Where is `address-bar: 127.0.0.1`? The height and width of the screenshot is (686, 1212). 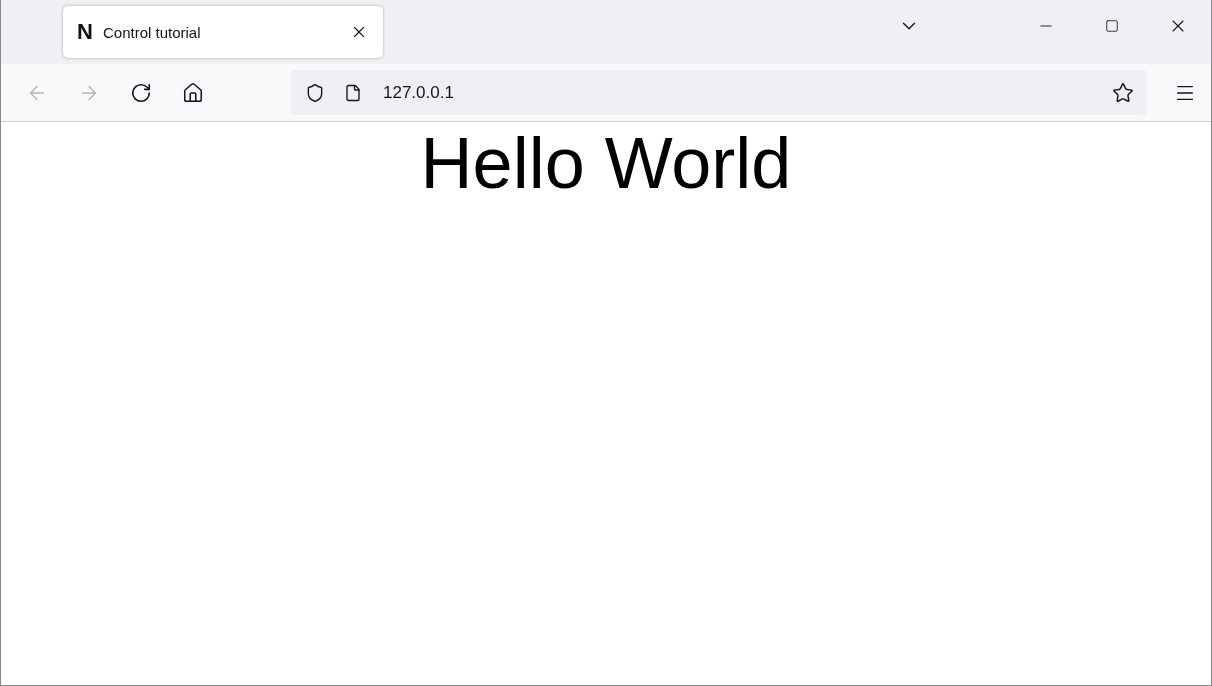 address-bar: 127.0.0.1 is located at coordinates (719, 92).